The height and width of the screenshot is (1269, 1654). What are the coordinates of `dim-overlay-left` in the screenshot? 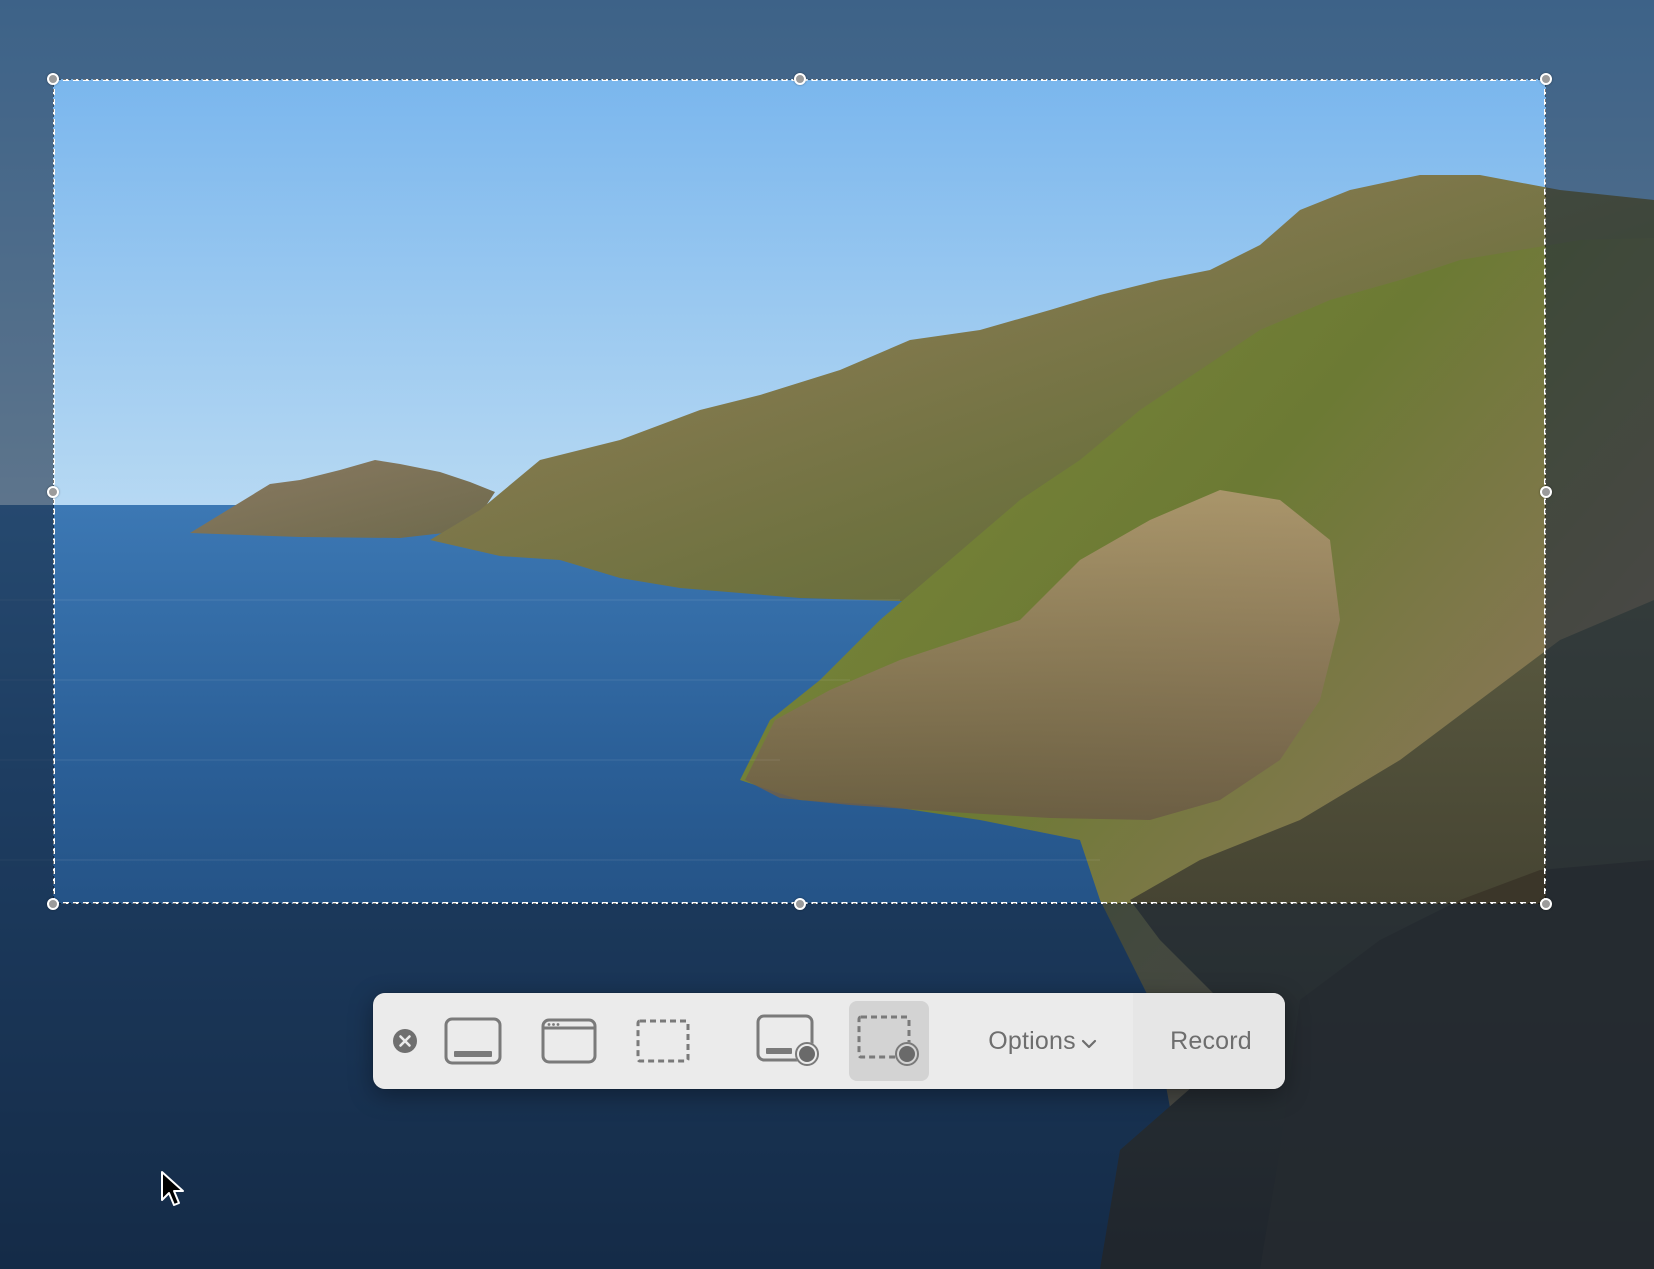 It's located at (26, 491).